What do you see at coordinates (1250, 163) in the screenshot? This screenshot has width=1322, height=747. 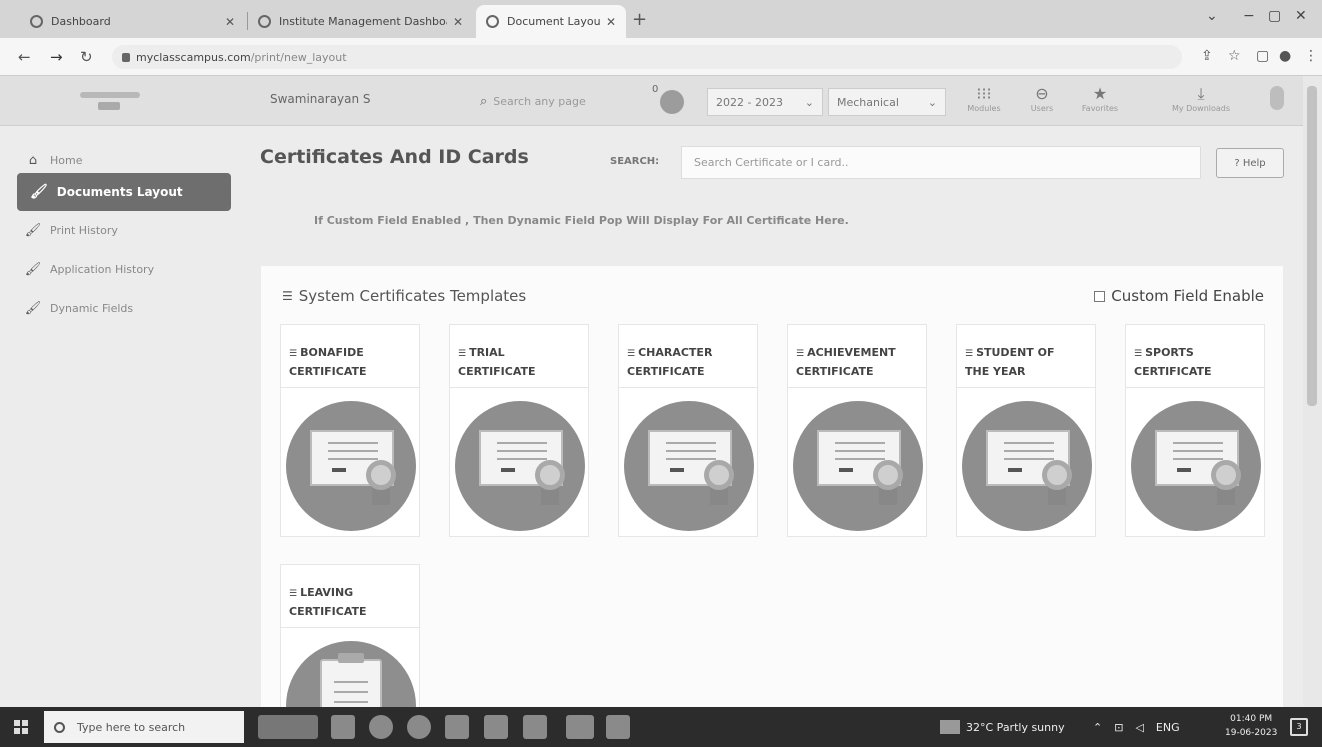 I see `help-button: ? Help` at bounding box center [1250, 163].